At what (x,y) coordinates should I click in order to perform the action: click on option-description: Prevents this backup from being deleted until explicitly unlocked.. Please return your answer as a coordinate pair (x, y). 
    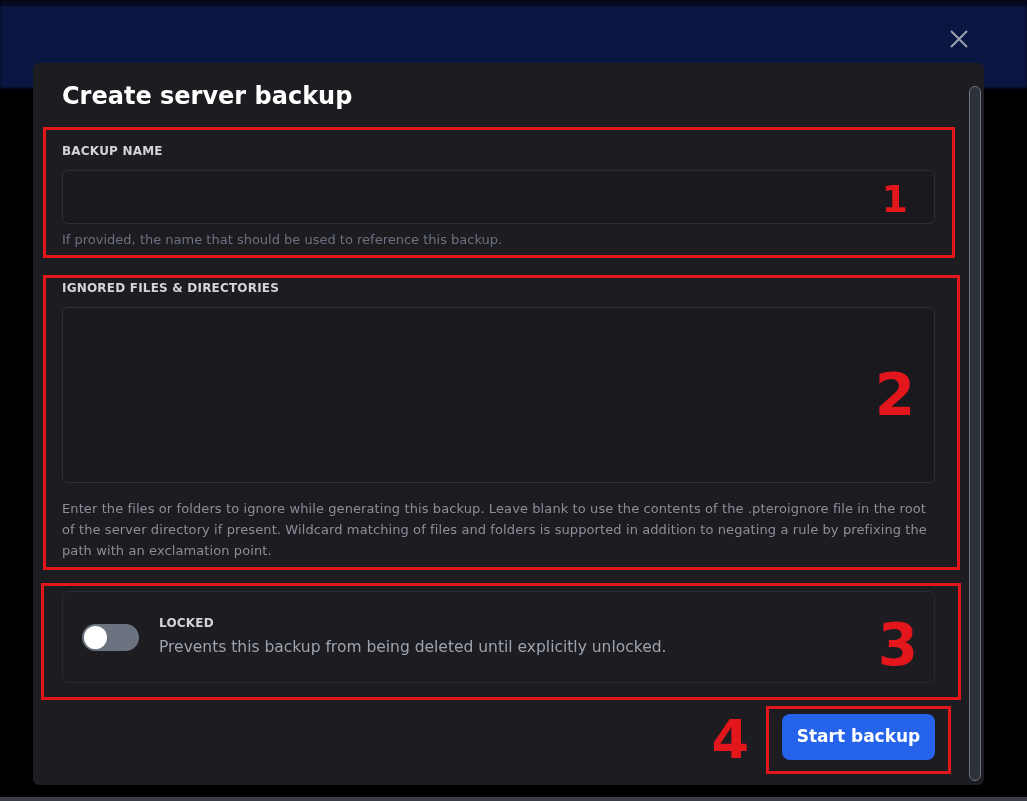
    Looking at the image, I should click on (413, 647).